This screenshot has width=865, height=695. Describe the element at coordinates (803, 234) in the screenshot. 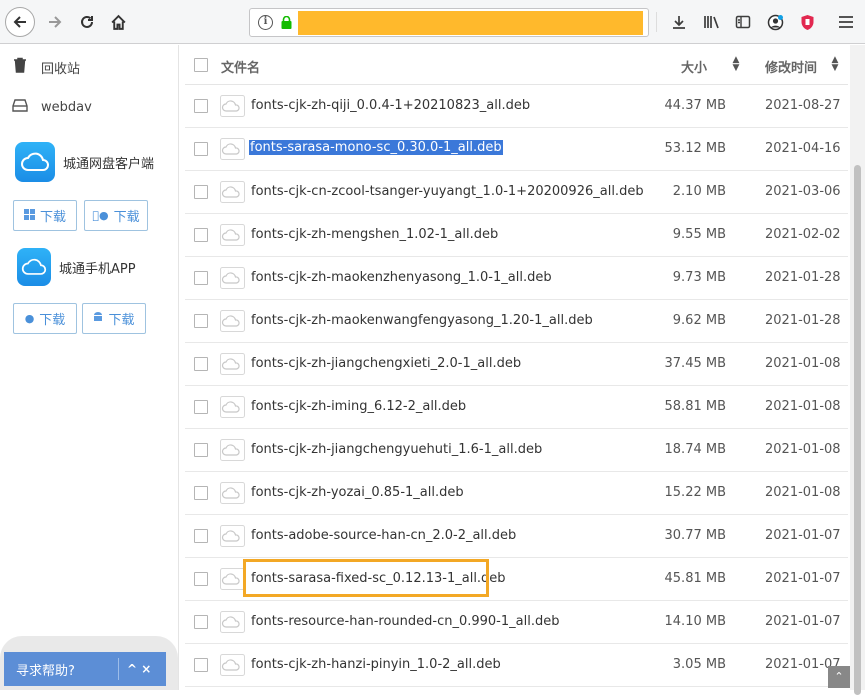

I see `file-date: 2021-02-02` at that location.